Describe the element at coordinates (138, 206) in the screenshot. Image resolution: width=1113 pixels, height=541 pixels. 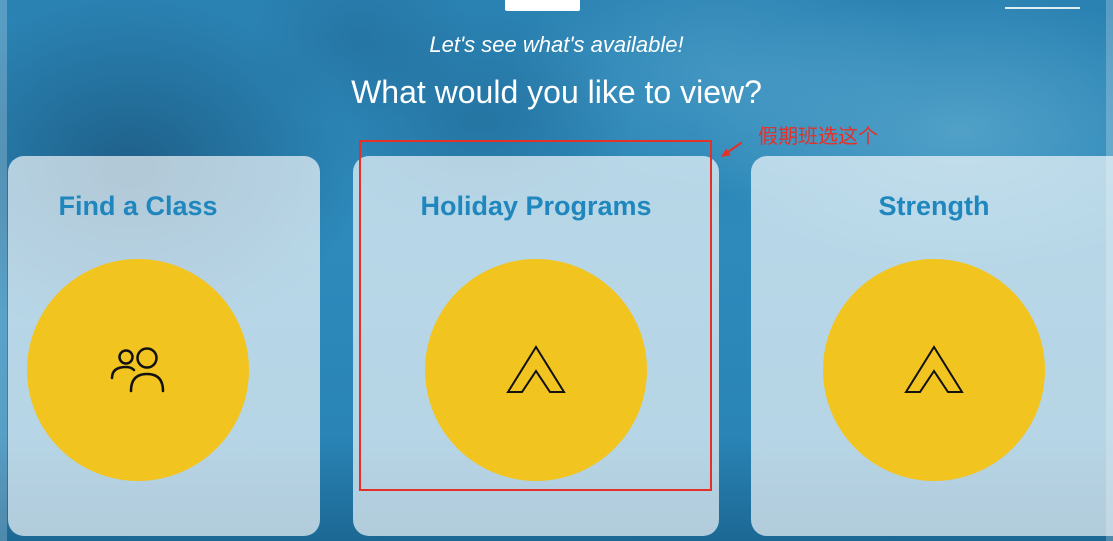
I see `card-title: Find a Class` at that location.